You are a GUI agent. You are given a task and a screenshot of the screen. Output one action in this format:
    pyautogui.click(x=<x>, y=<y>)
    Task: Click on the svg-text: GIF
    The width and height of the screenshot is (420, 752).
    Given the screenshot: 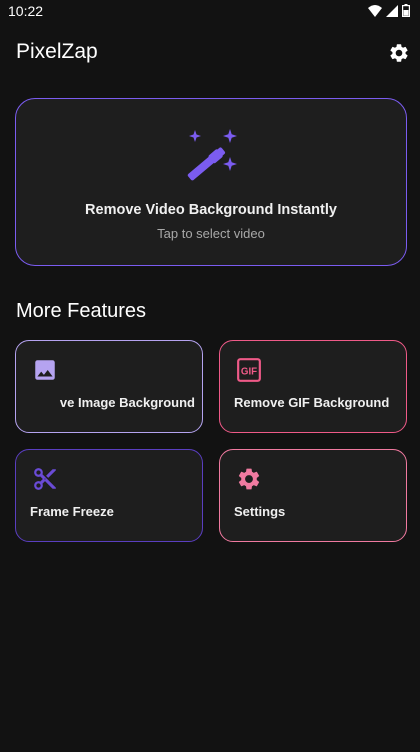 What is the action you would take?
    pyautogui.click(x=249, y=371)
    